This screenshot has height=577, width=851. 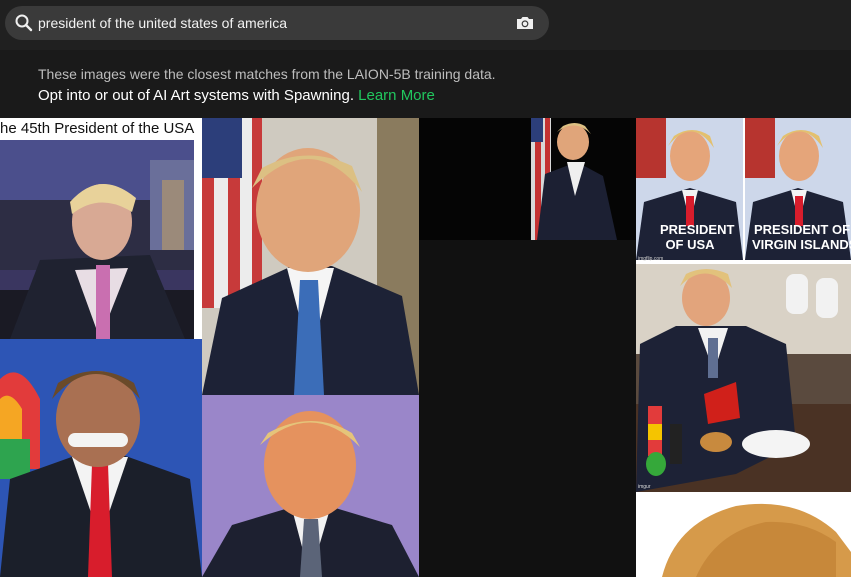 I want to click on meme-caption-left-line1: PRESIDENT, so click(x=697, y=229).